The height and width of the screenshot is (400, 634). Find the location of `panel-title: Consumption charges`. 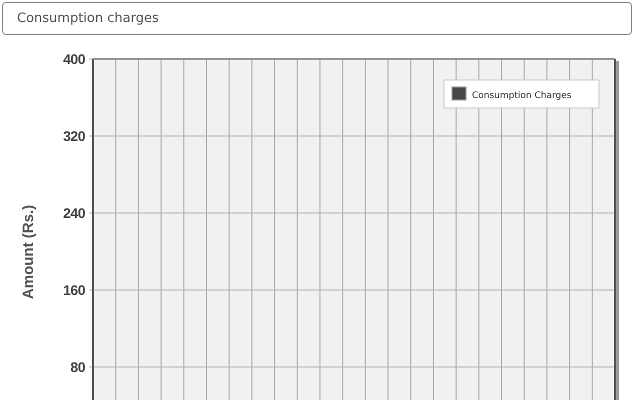

panel-title: Consumption charges is located at coordinates (88, 18).